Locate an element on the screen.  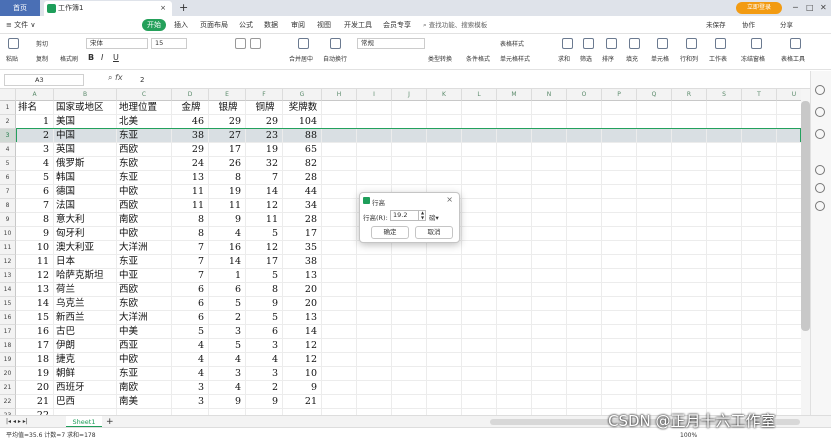
table-cell: 西班牙 is located at coordinates (85, 388).